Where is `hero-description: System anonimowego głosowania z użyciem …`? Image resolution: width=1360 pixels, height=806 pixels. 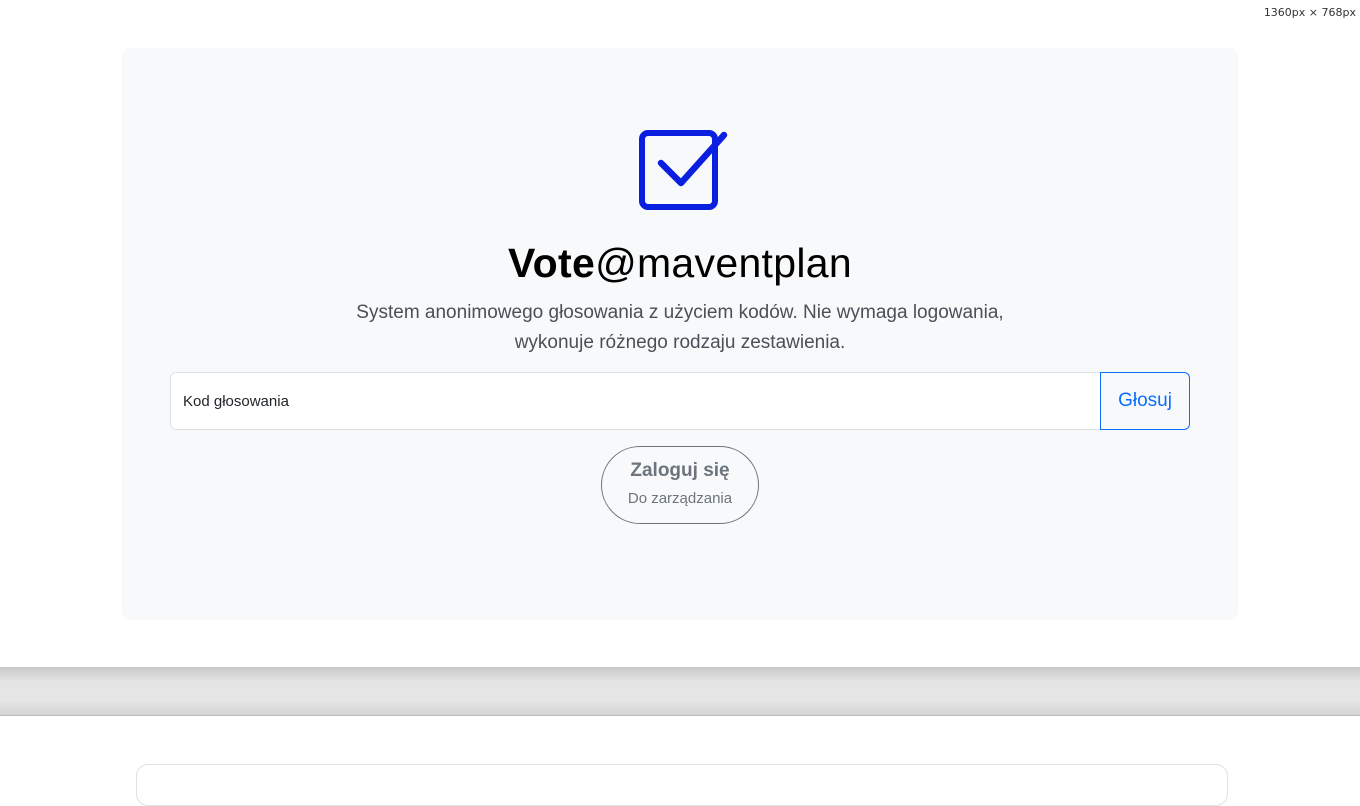
hero-description: System anonimowego głosowania z użyciem … is located at coordinates (680, 327).